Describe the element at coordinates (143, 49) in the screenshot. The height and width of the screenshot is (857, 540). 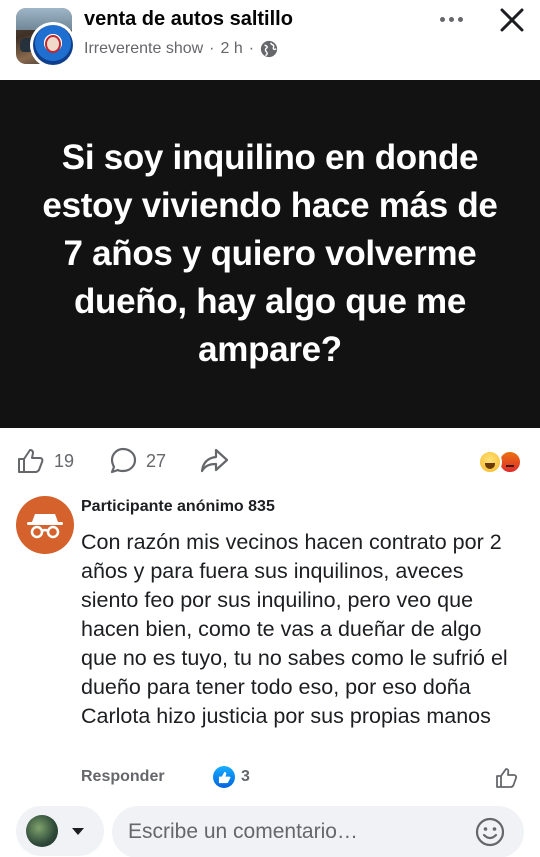
I see `author-name: Irreverente show` at that location.